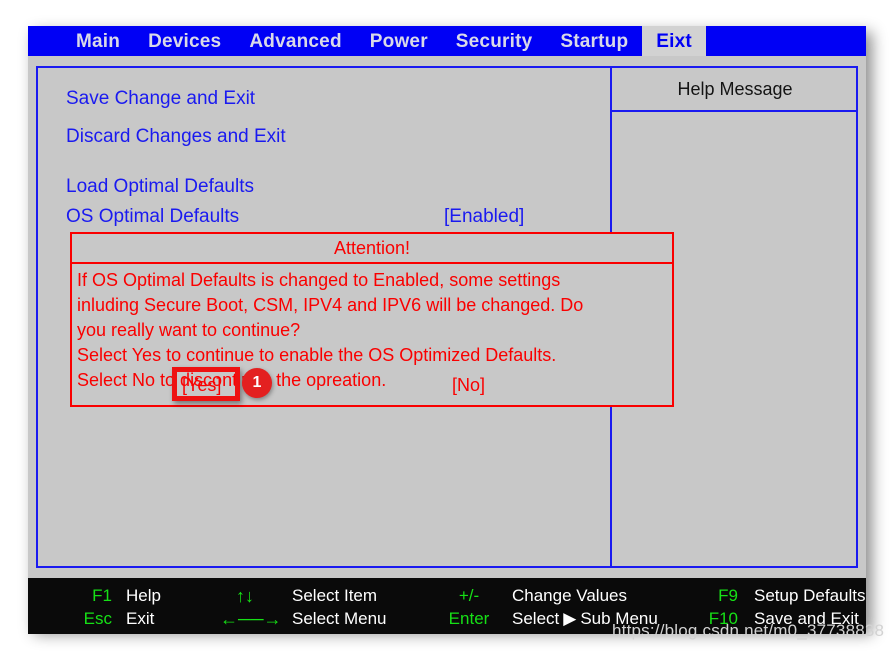 The width and height of the screenshot is (895, 653). I want to click on tab-devices: Devices, so click(184, 41).